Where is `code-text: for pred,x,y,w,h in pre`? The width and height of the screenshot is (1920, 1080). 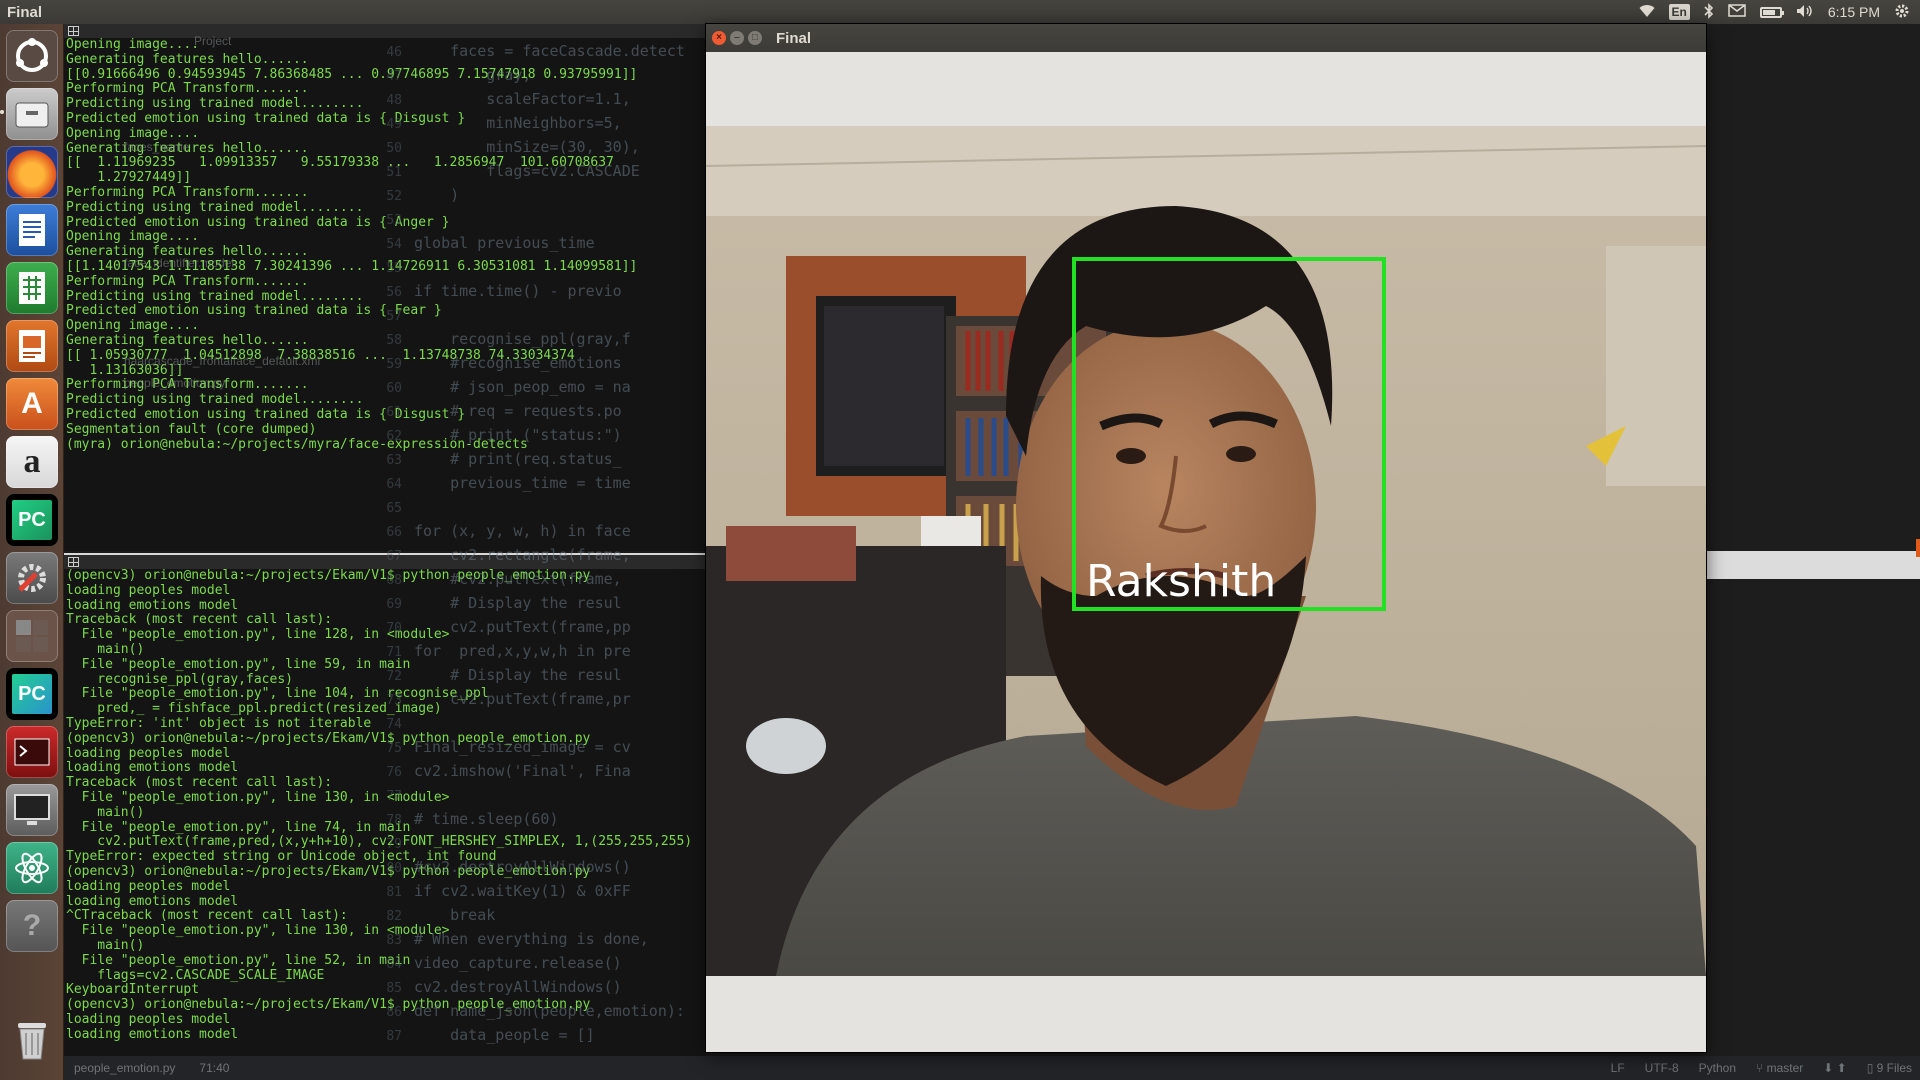
code-text: for pred,x,y,w,h in pre is located at coordinates (522, 651).